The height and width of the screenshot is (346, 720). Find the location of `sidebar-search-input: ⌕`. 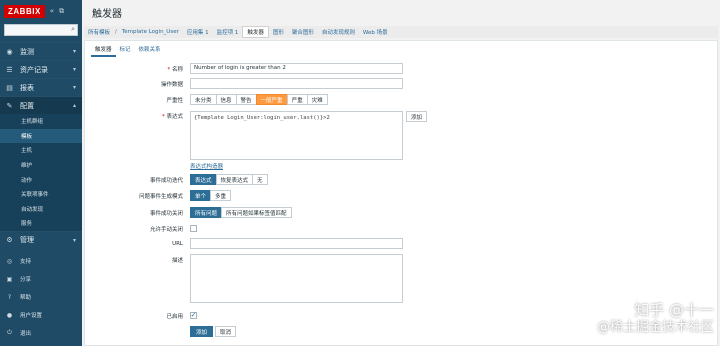

sidebar-search-input: ⌕ is located at coordinates (41, 30).